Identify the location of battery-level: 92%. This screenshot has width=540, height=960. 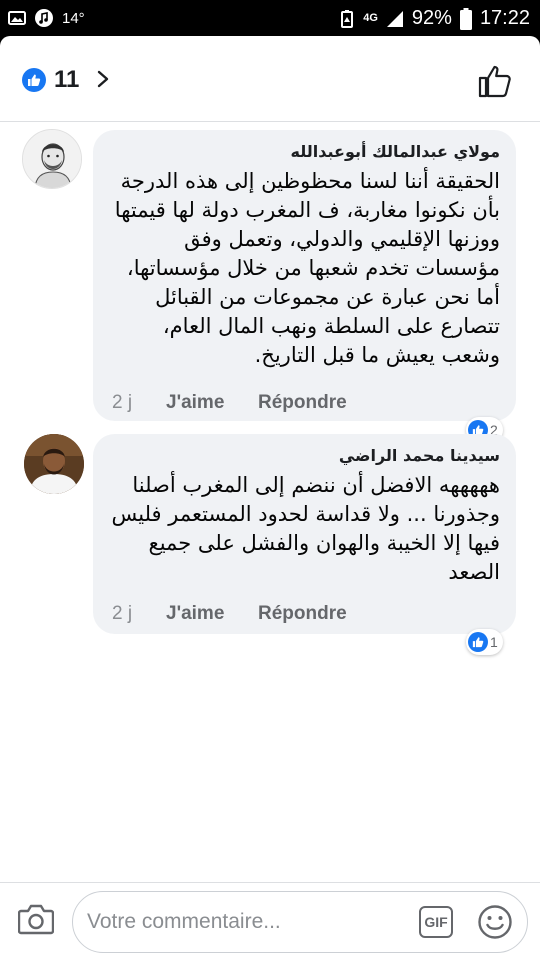
(431, 18).